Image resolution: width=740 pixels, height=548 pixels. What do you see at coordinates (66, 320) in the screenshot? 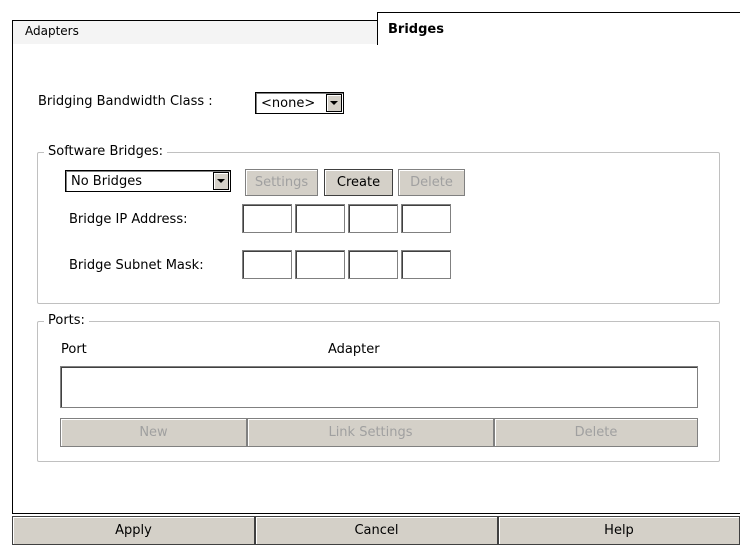
I see `ports-group-label: Ports:` at bounding box center [66, 320].